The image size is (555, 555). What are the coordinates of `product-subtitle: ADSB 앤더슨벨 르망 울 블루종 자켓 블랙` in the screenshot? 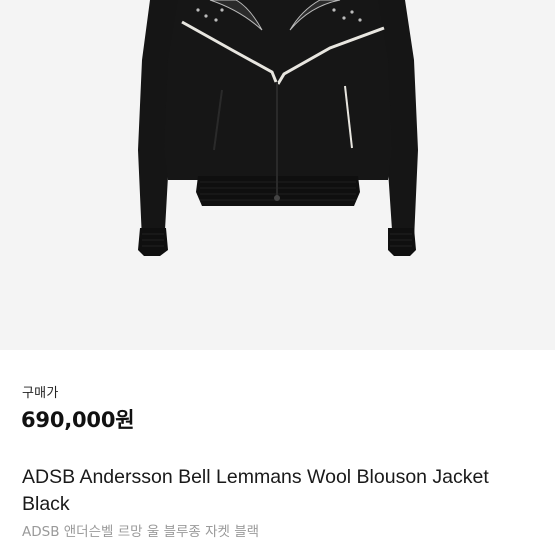 It's located at (141, 532).